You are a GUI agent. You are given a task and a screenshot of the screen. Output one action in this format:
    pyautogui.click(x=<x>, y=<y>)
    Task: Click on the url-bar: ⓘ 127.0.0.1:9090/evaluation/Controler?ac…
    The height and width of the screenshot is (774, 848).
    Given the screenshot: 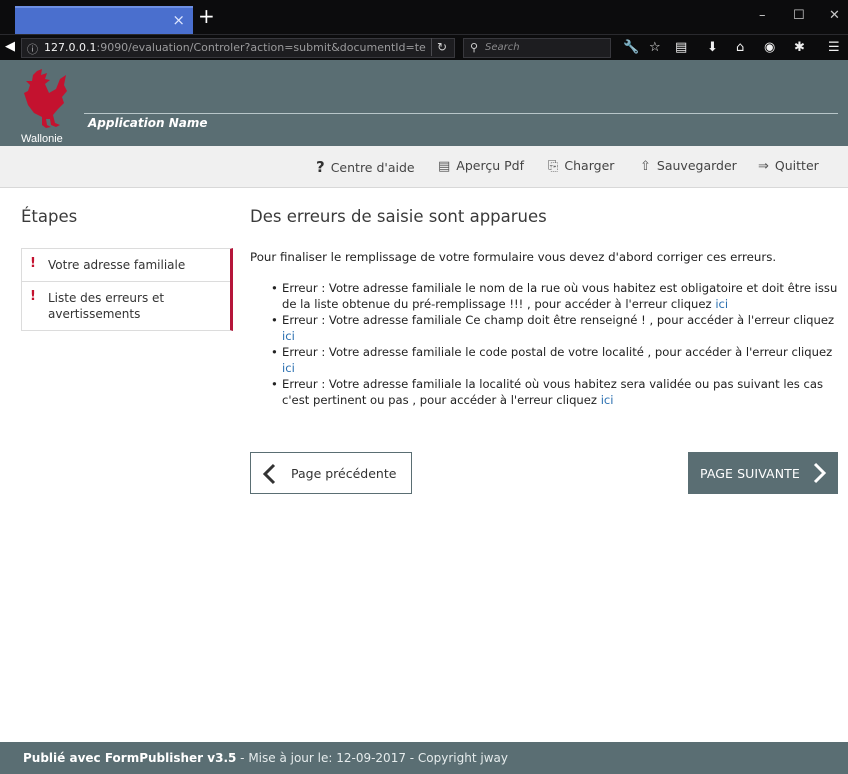 What is the action you would take?
    pyautogui.click(x=238, y=48)
    